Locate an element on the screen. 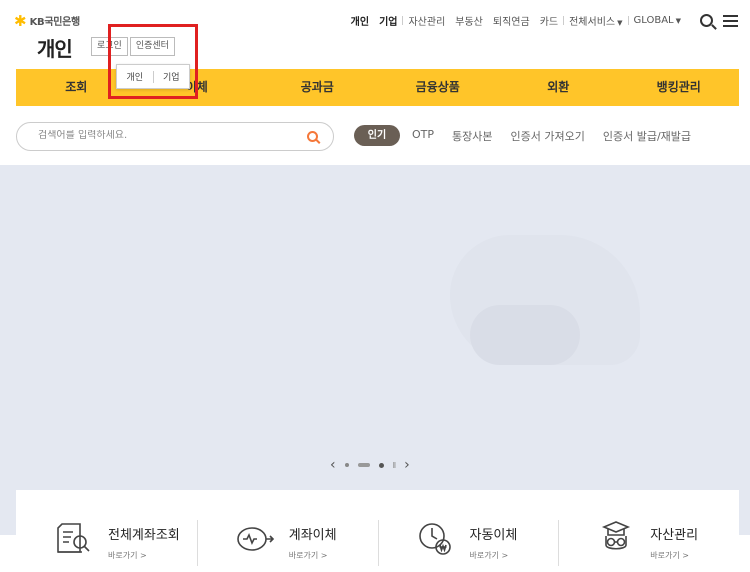 The image size is (750, 572). util-business: 기업 is located at coordinates (388, 20).